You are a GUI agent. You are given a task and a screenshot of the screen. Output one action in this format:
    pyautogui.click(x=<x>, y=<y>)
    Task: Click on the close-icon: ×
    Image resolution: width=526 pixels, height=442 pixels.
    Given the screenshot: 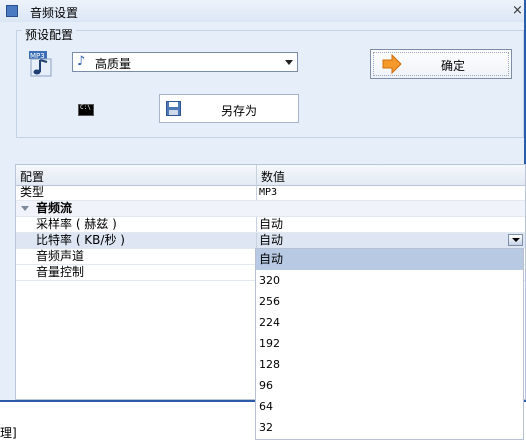 What is the action you would take?
    pyautogui.click(x=517, y=10)
    